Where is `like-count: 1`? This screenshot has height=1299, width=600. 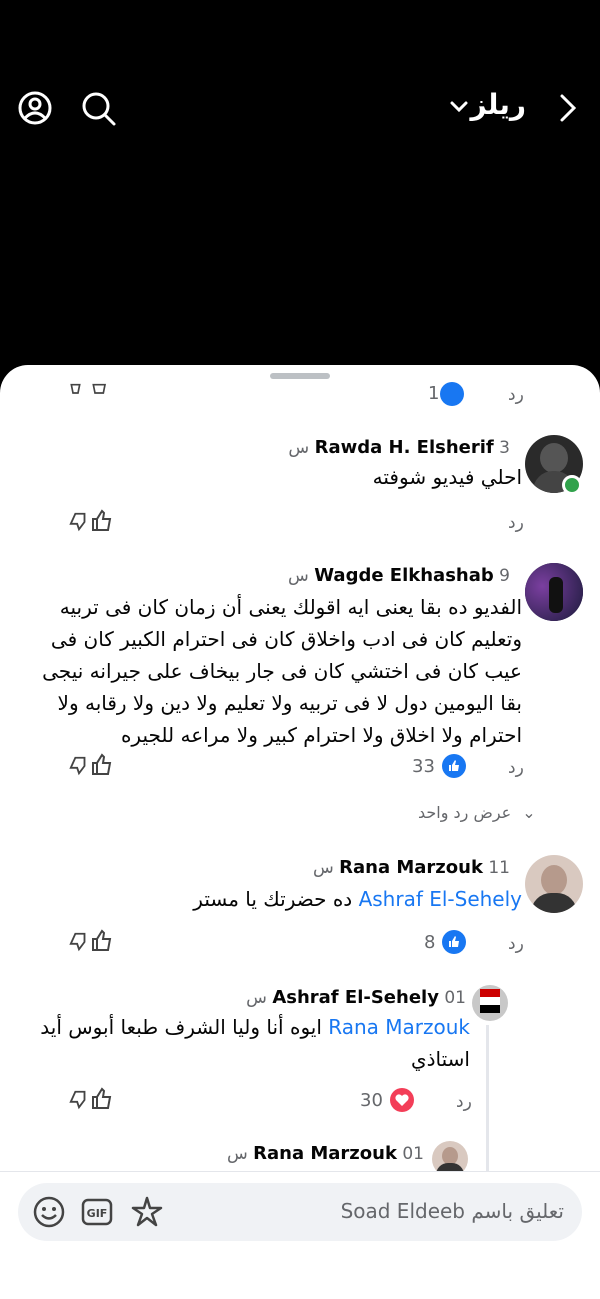
like-count: 1 is located at coordinates (434, 393).